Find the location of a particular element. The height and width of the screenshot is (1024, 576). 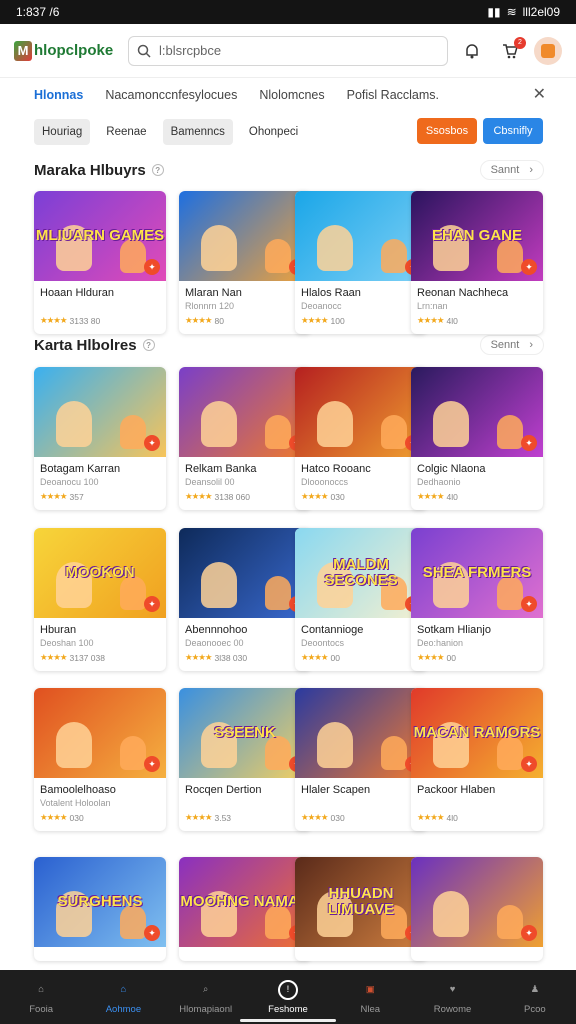

game-card: ✦ Abennnohoo Deaonooec 00 ★★★★3l38 030 is located at coordinates (245, 599).